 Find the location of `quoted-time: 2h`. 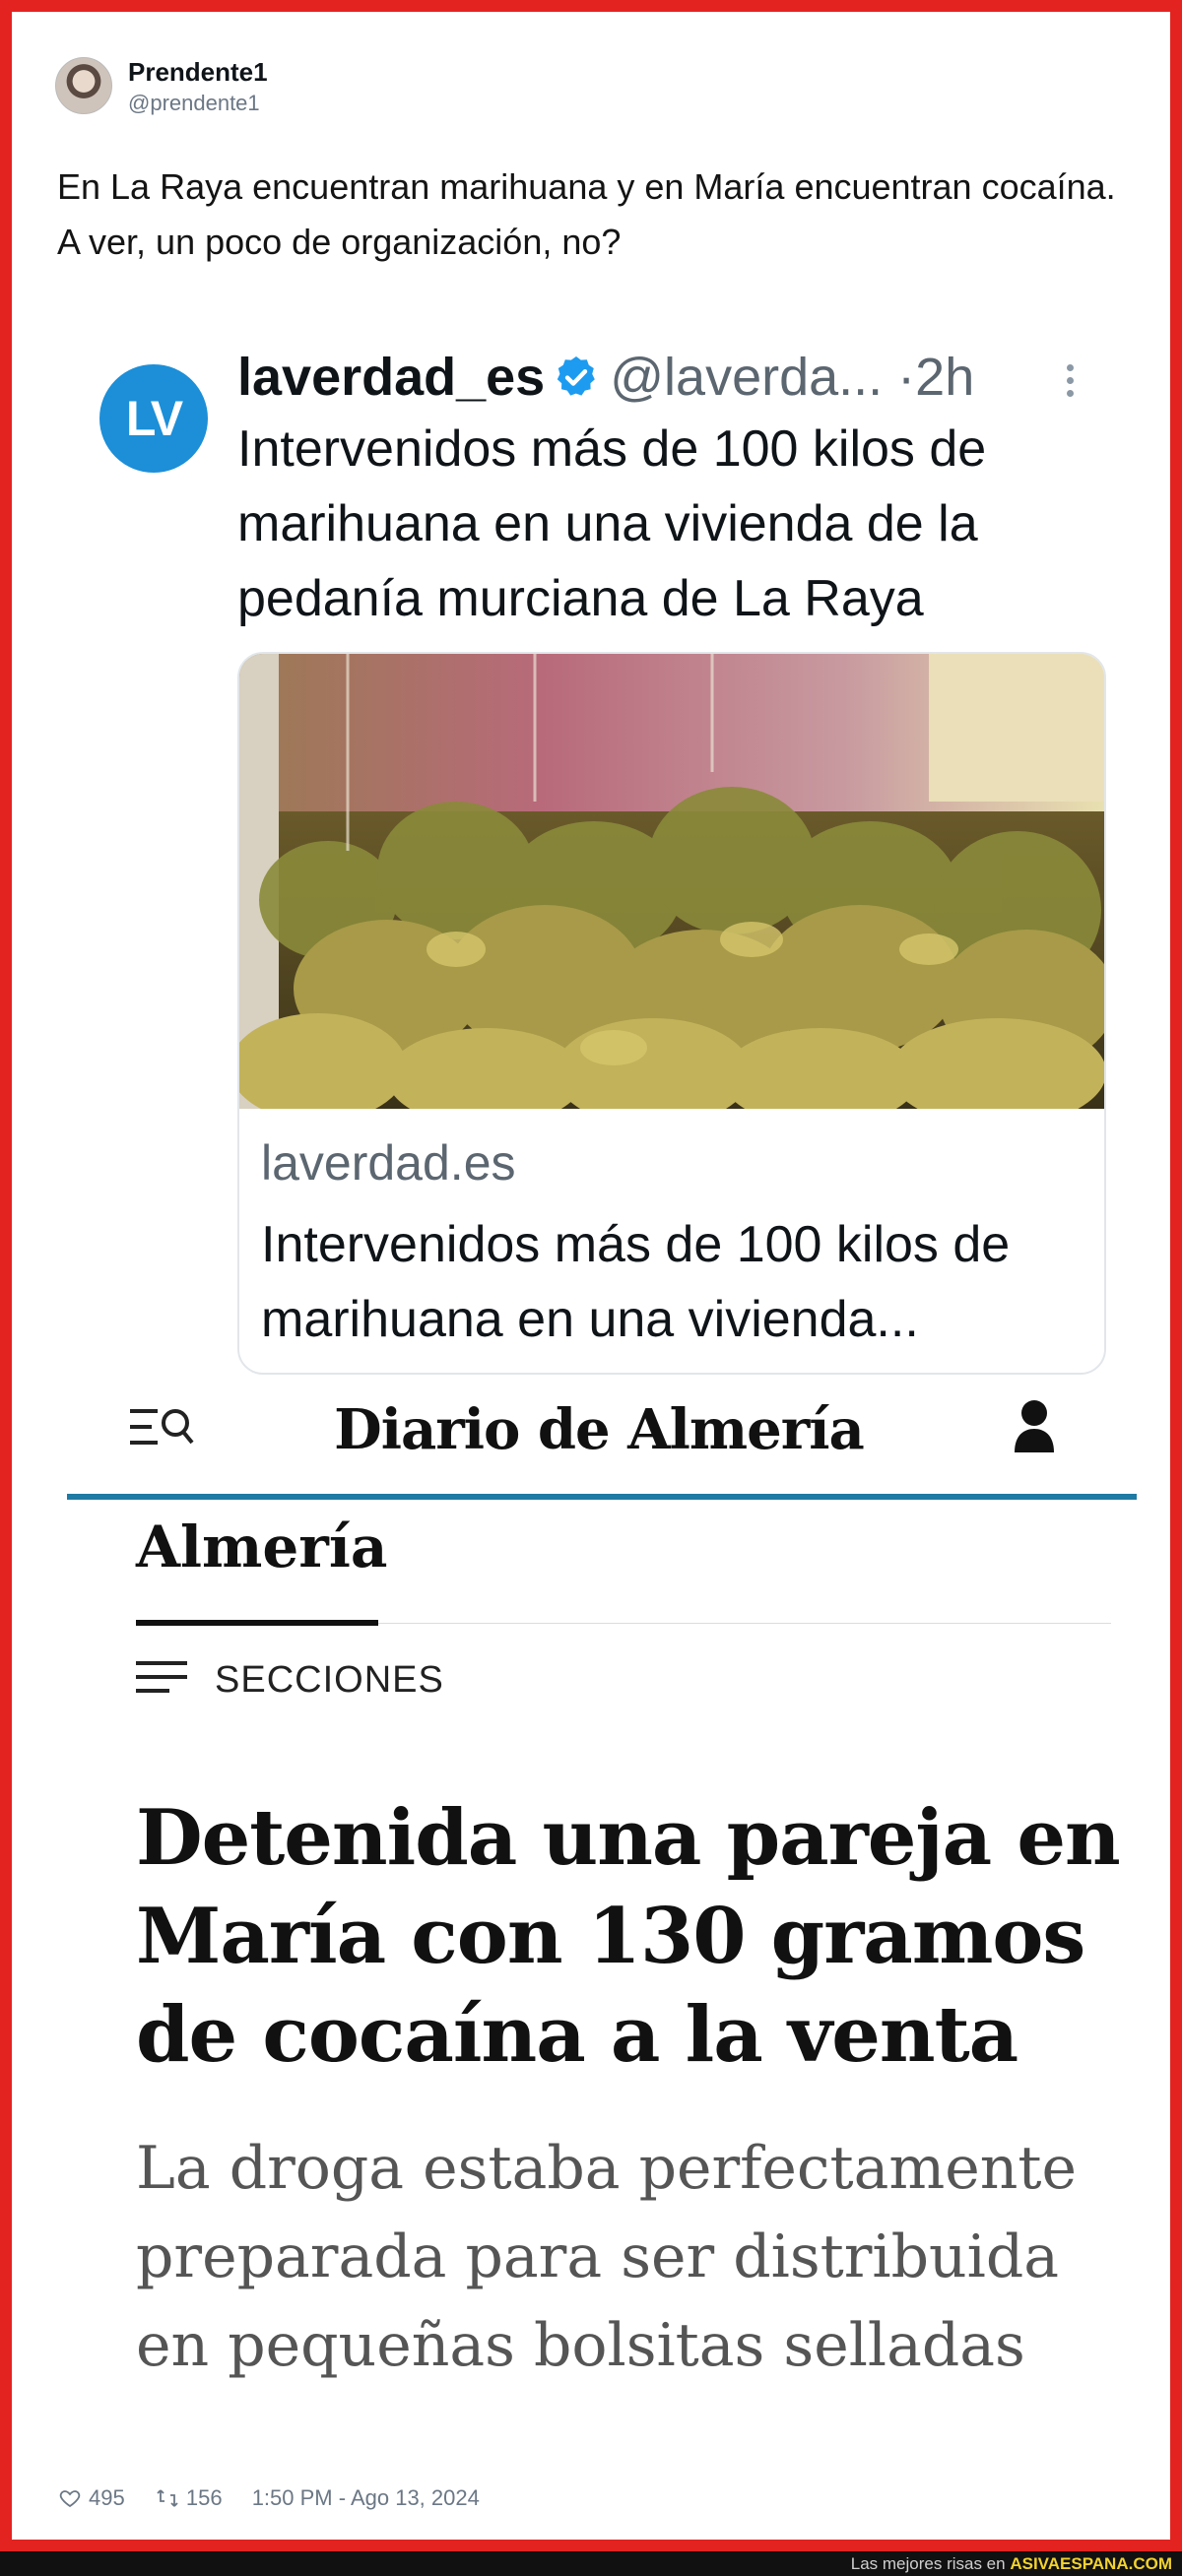

quoted-time: 2h is located at coordinates (944, 377).